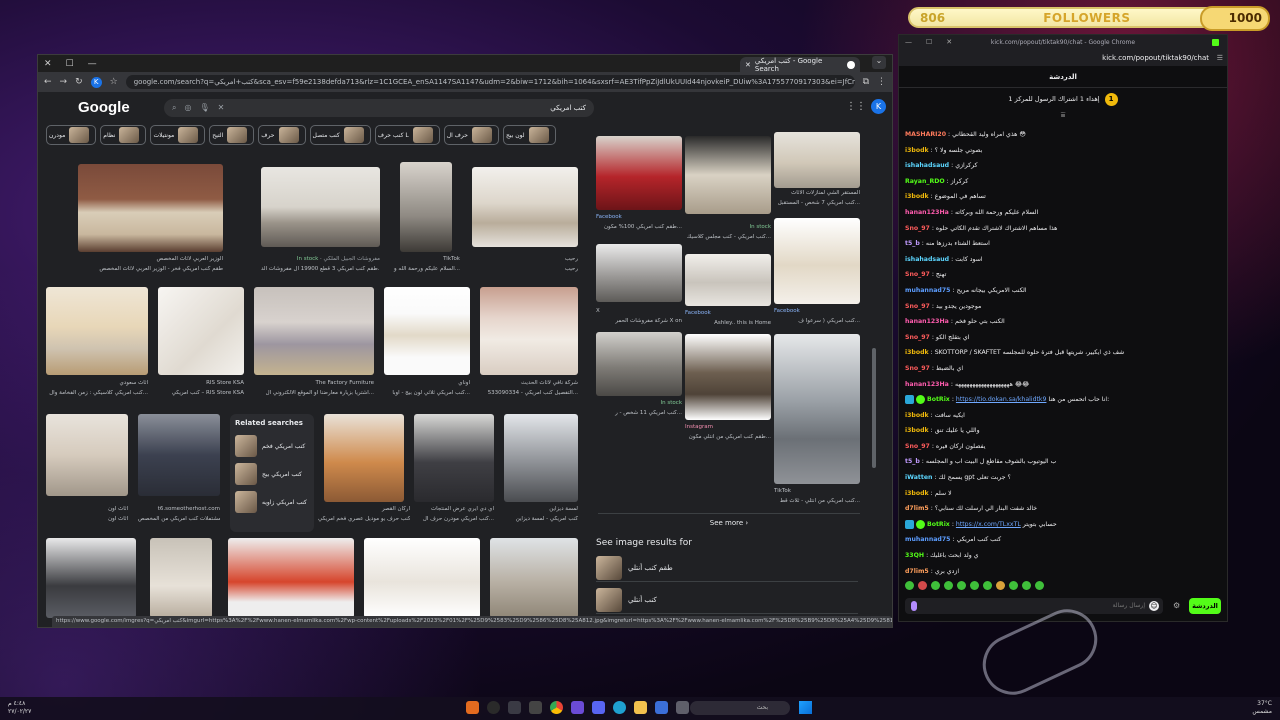 Image resolution: width=1280 pixels, height=720 pixels. What do you see at coordinates (272, 474) in the screenshot?
I see `related-item: كنب امريكي بيج` at bounding box center [272, 474].